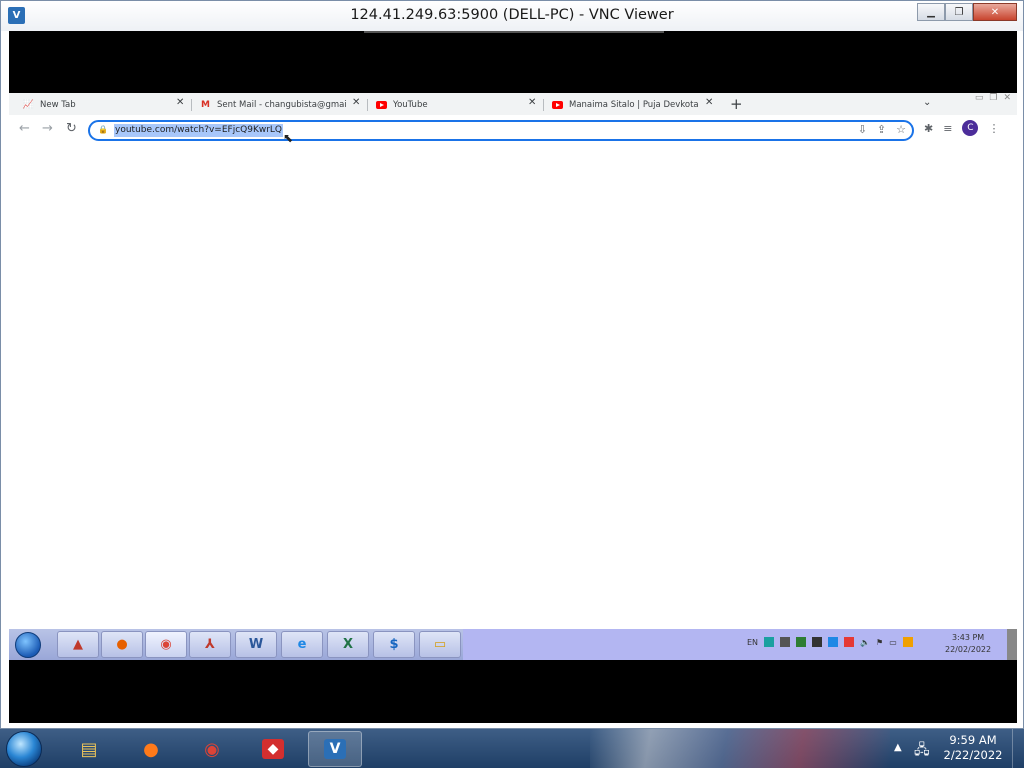 The height and width of the screenshot is (768, 1024). I want to click on profile-avatar: C, so click(970, 128).